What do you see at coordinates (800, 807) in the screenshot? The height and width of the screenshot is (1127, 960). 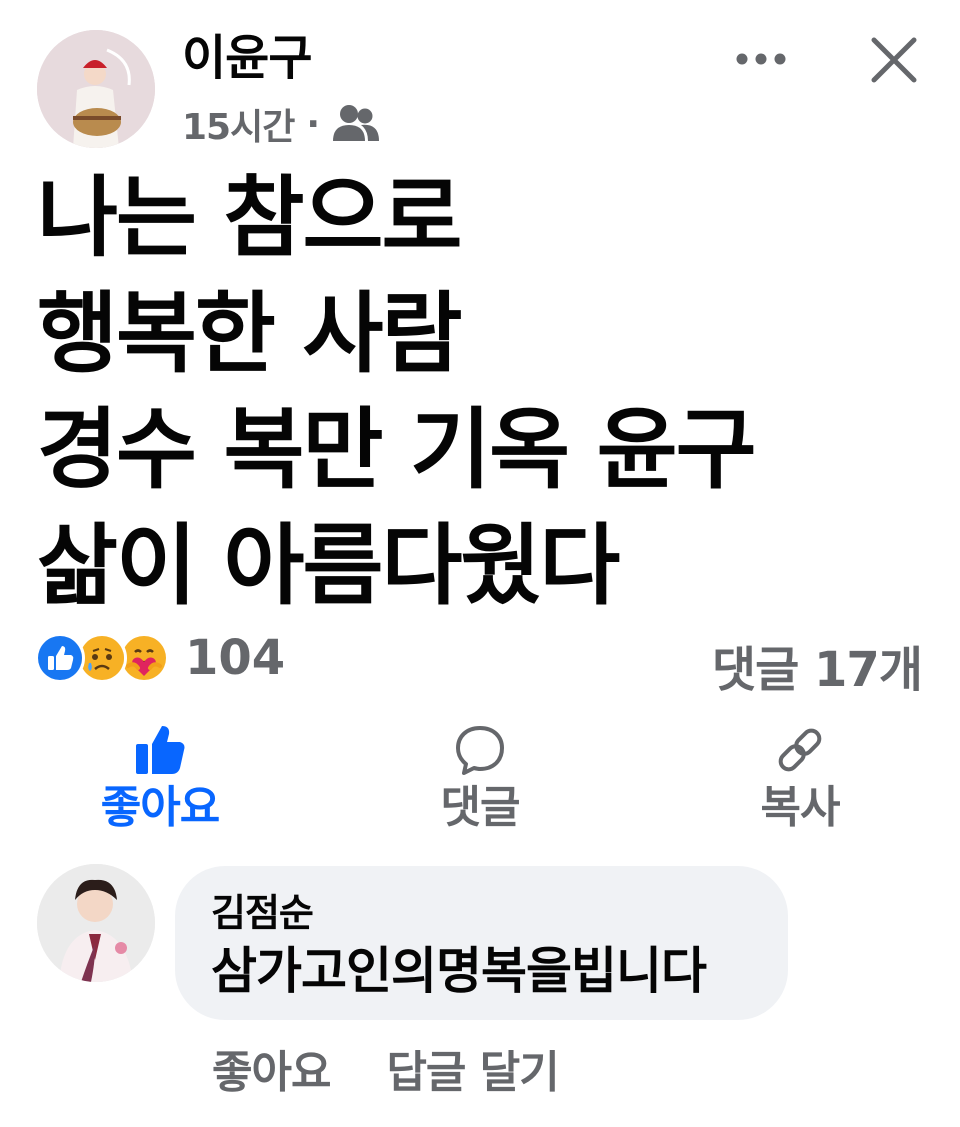 I see `copy-label: 복사` at bounding box center [800, 807].